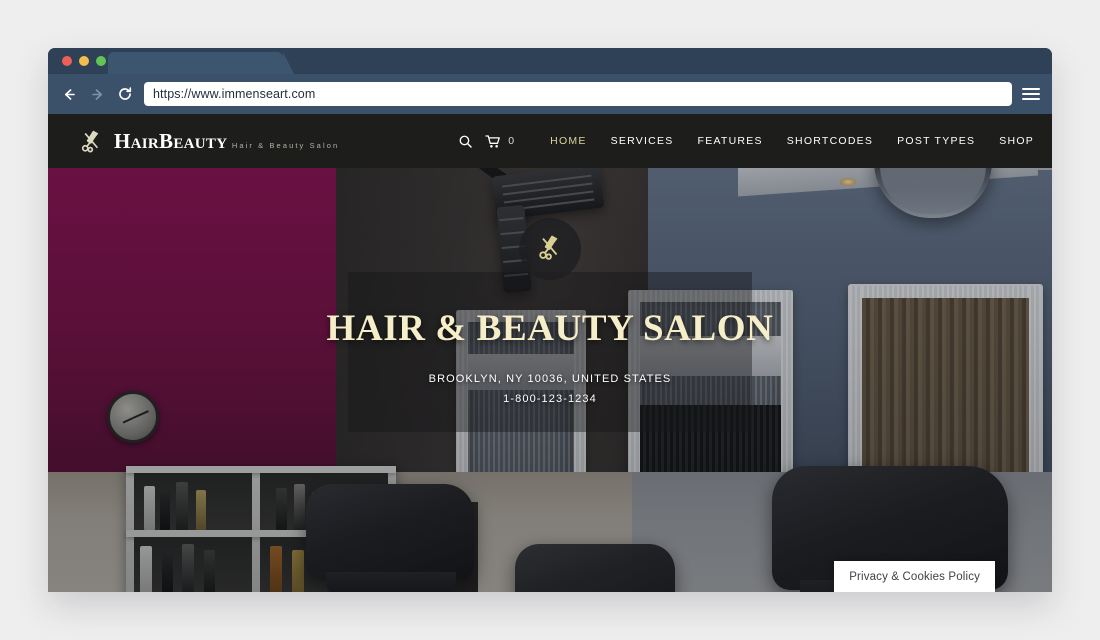 Image resolution: width=1100 pixels, height=640 pixels. What do you see at coordinates (830, 141) in the screenshot?
I see `nav-item-shortcodes: SHORTCODES` at bounding box center [830, 141].